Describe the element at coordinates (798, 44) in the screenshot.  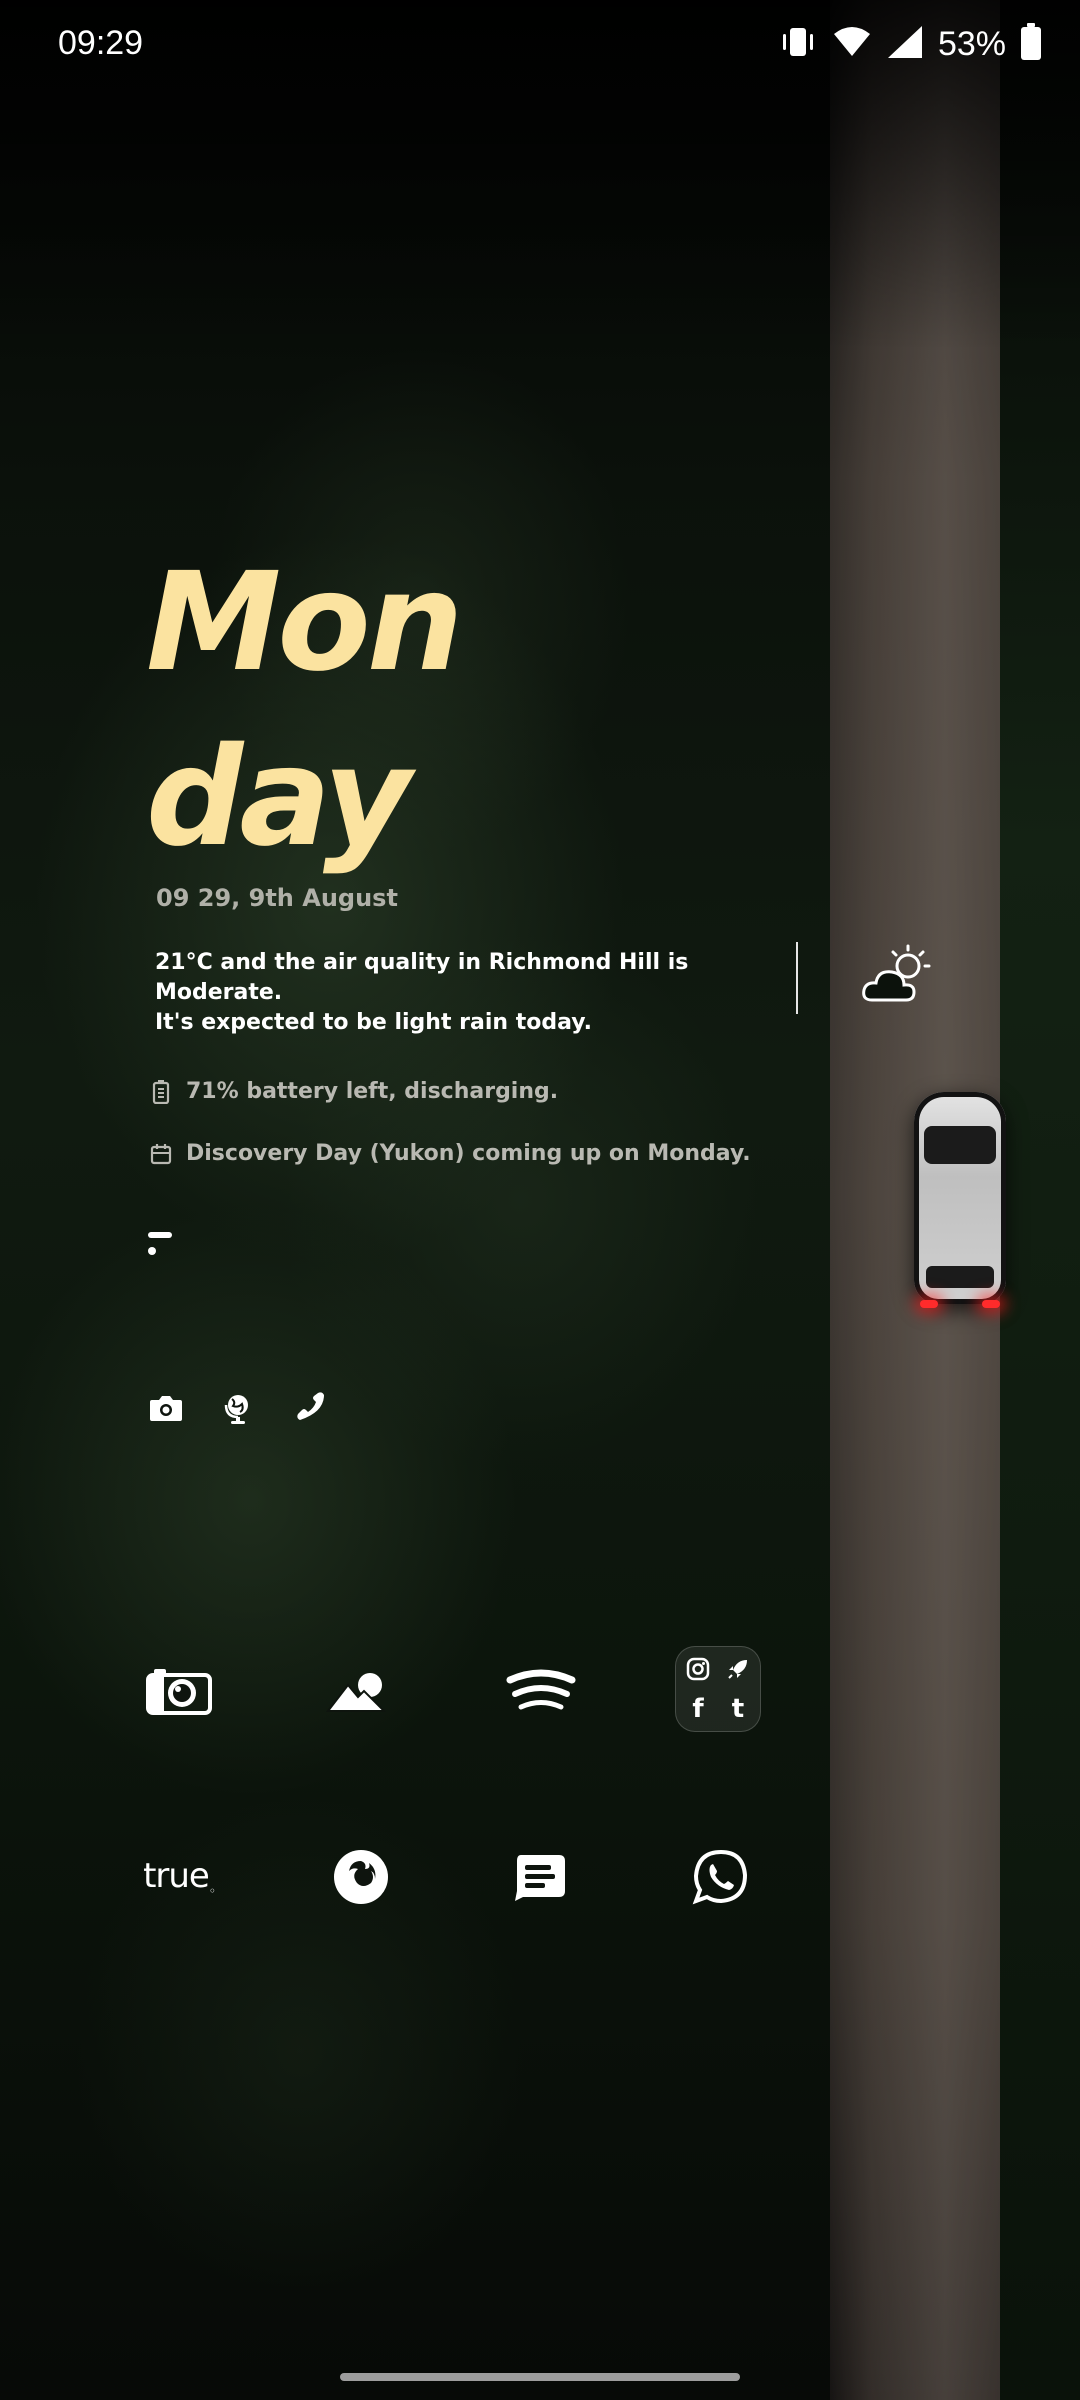
I see `vibrate-icon` at that location.